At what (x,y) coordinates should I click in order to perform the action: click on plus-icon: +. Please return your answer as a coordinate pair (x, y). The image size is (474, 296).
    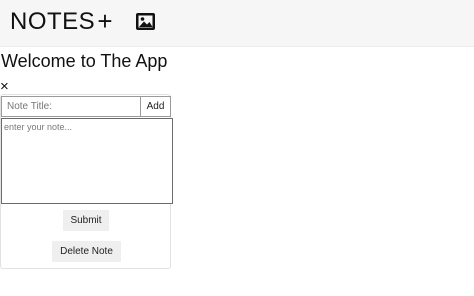
    Looking at the image, I should click on (105, 21).